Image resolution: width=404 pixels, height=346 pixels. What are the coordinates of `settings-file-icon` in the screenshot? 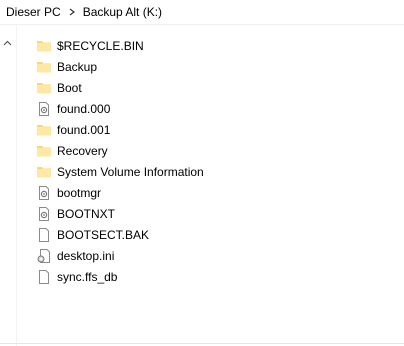 It's located at (44, 256).